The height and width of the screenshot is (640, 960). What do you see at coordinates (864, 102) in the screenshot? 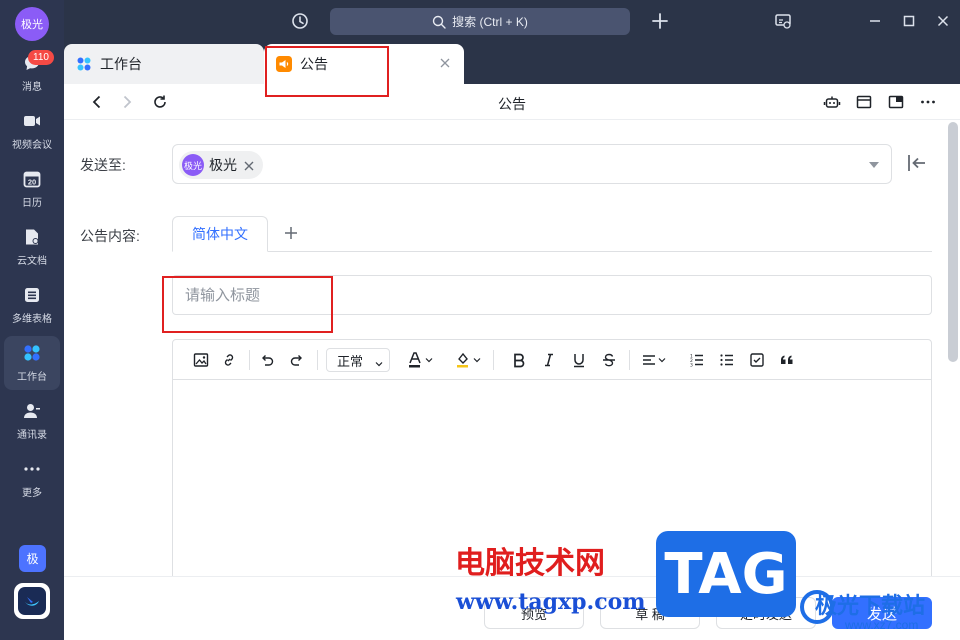
I see `window-icon` at bounding box center [864, 102].